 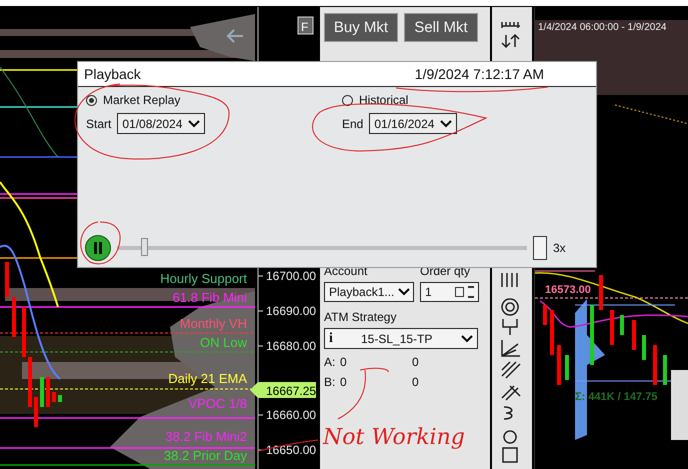 I want to click on square-icon, so click(x=510, y=455).